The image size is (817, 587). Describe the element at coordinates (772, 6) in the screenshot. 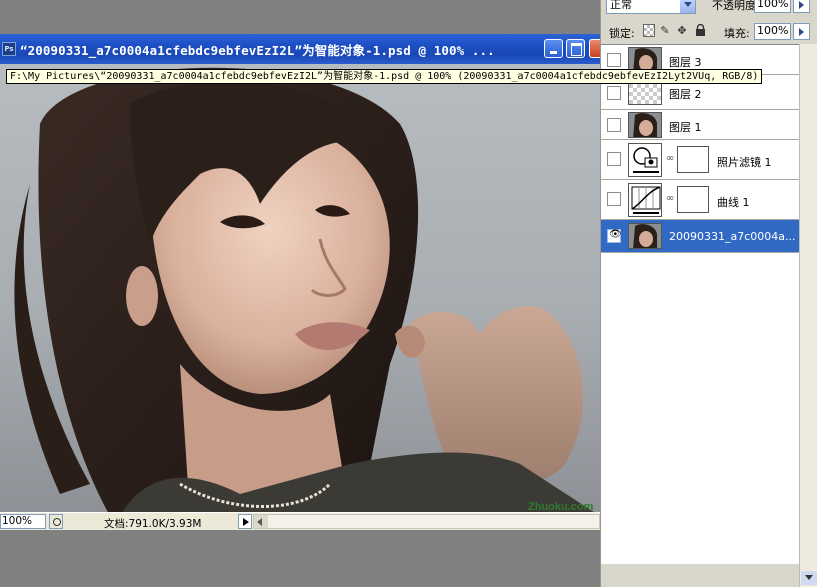

I see `opacity-field: 100%` at that location.